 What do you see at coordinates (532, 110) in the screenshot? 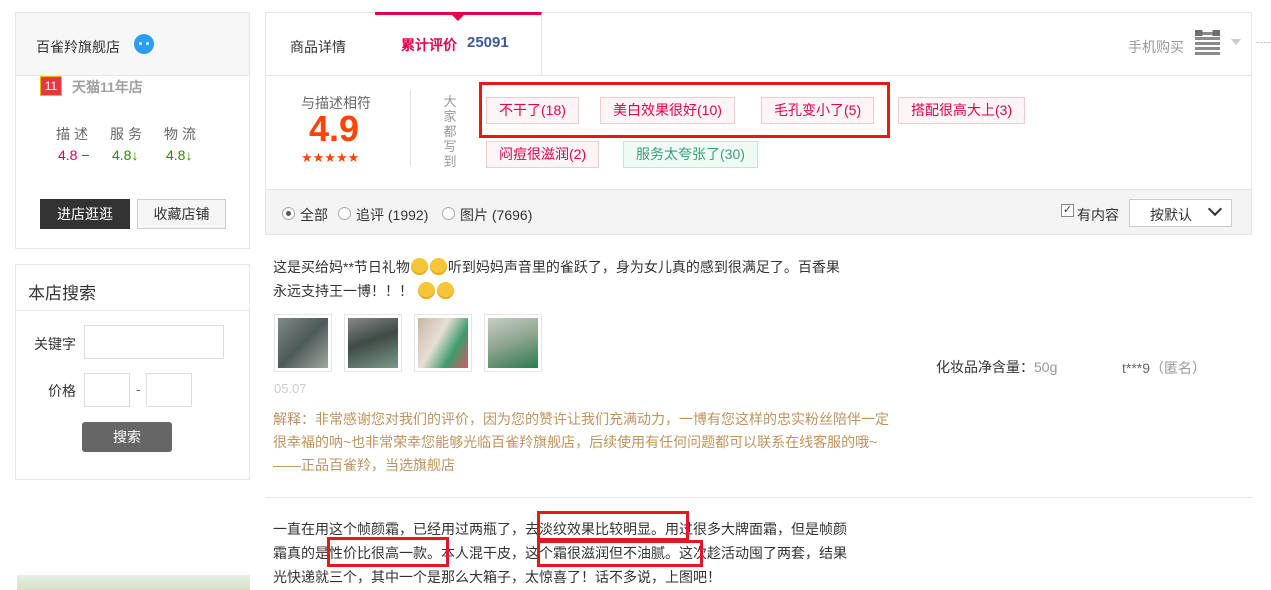
I see `review-tag: 不干了(18)` at bounding box center [532, 110].